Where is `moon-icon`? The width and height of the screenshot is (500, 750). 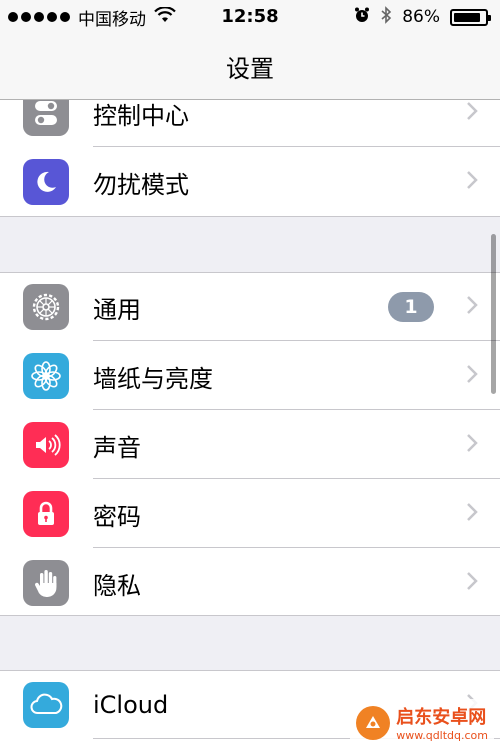
moon-icon is located at coordinates (46, 182).